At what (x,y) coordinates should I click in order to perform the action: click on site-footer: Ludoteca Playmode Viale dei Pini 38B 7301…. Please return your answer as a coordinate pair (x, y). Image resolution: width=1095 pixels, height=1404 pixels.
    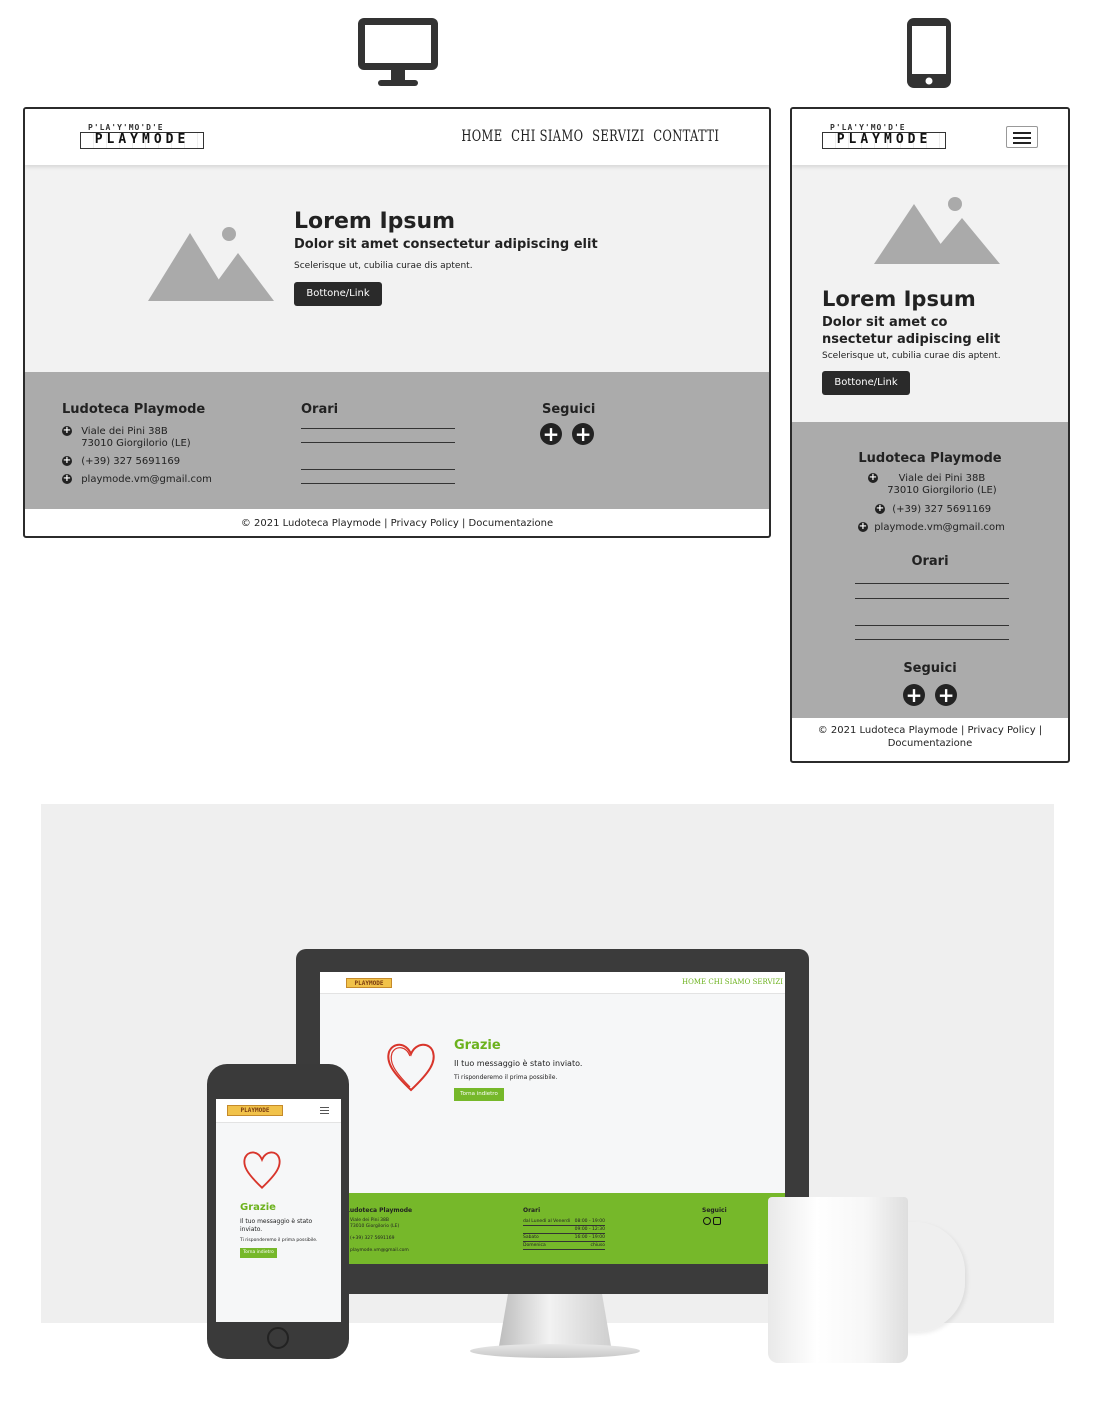
    Looking at the image, I should click on (552, 1228).